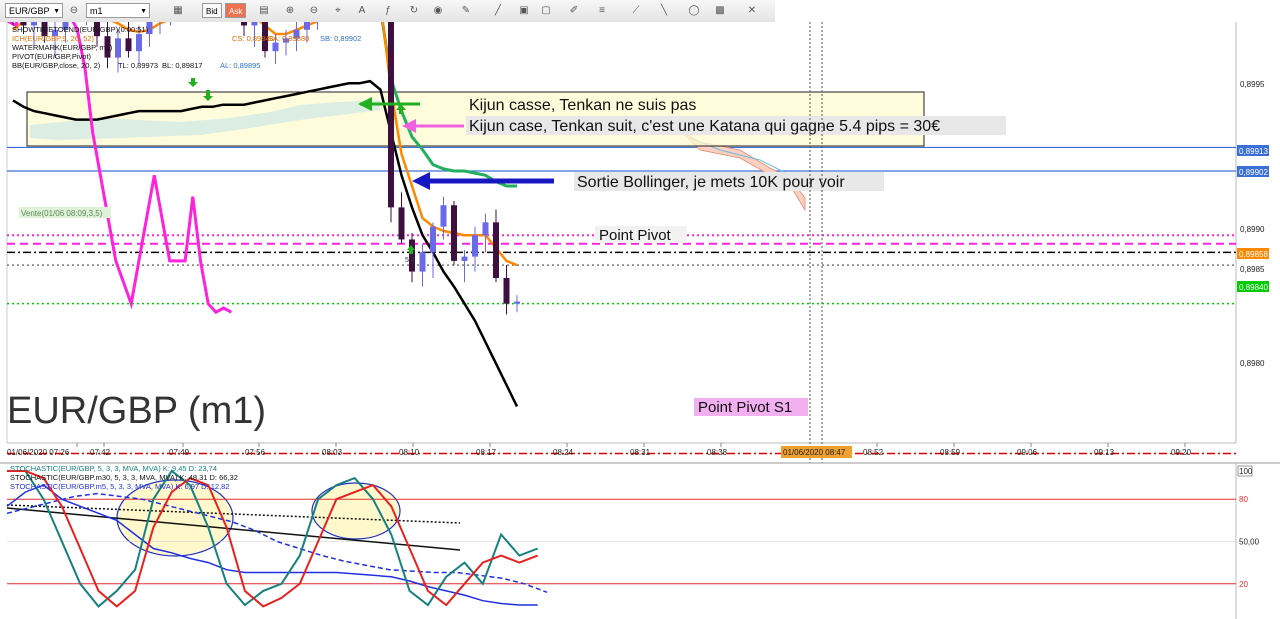  I want to click on chart-type-icon: ▤, so click(264, 10).